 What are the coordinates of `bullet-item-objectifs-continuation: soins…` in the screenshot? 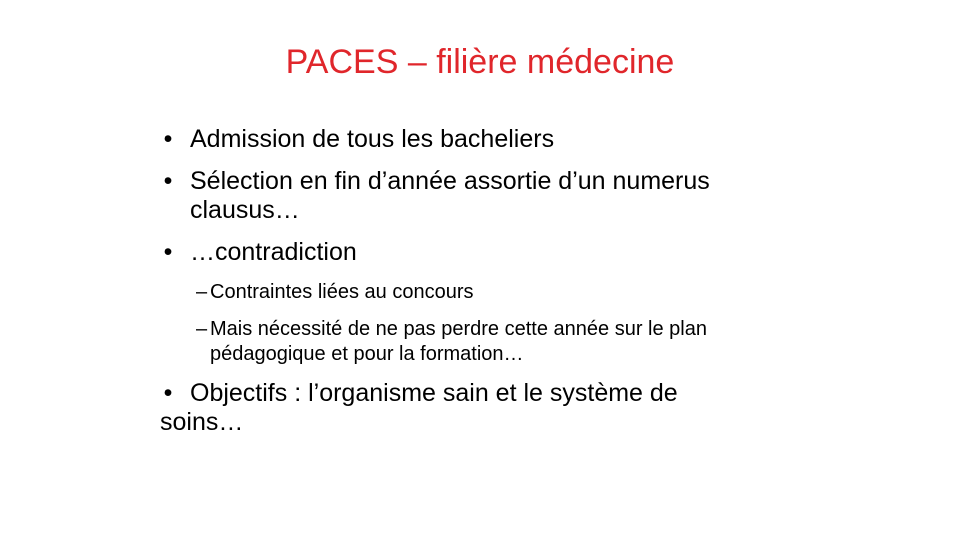 It's located at (478, 422).